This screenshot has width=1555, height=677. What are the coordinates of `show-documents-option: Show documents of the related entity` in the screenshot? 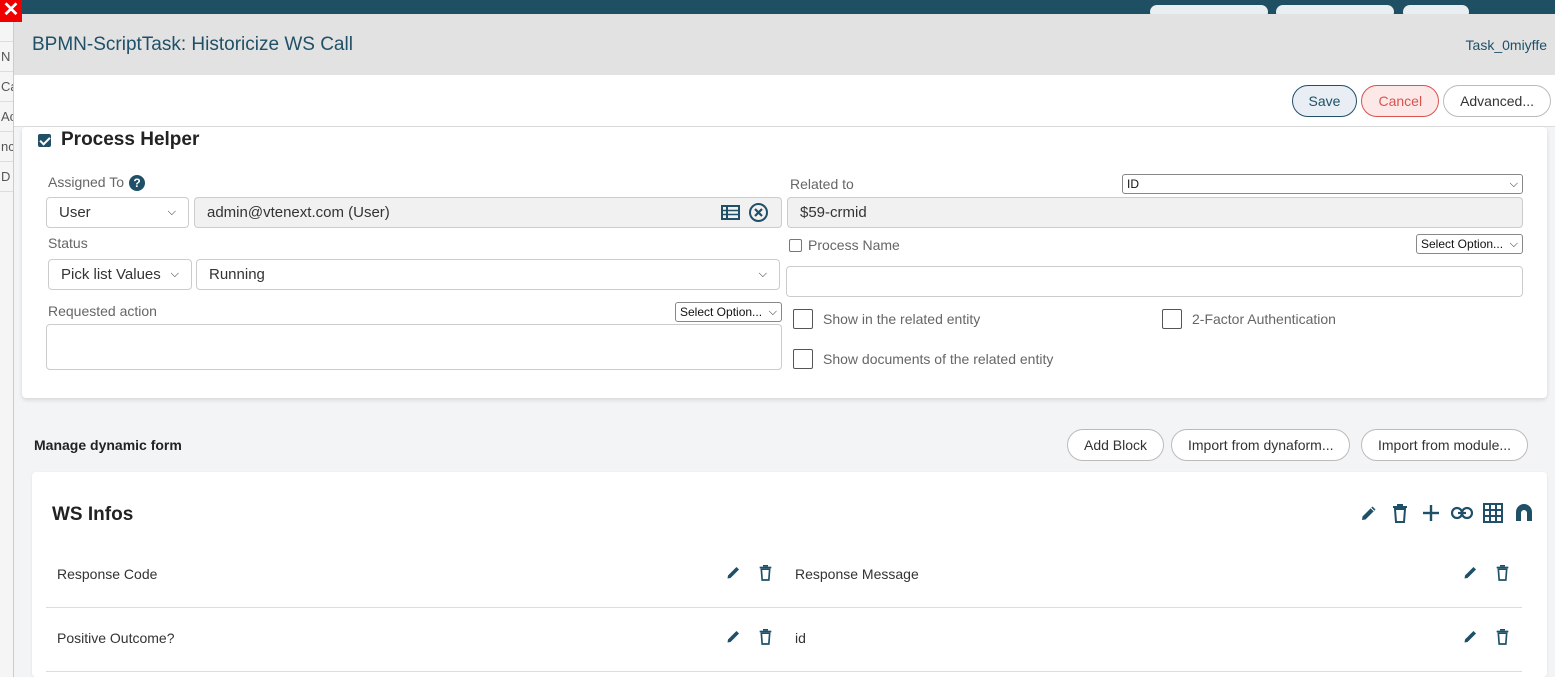 It's located at (923, 359).